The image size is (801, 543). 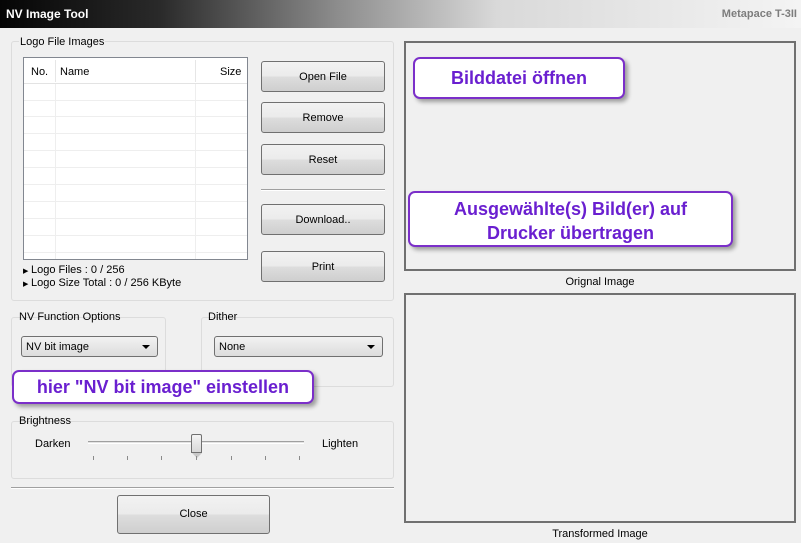 I want to click on original-image-caption: Orignal Image, so click(x=600, y=282).